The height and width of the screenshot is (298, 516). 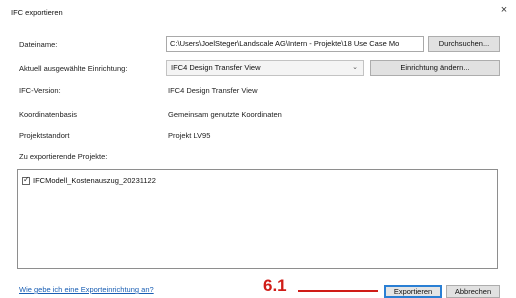 What do you see at coordinates (265, 68) in the screenshot?
I see `setup-select: IFC4 Design Transfer View ⌄` at bounding box center [265, 68].